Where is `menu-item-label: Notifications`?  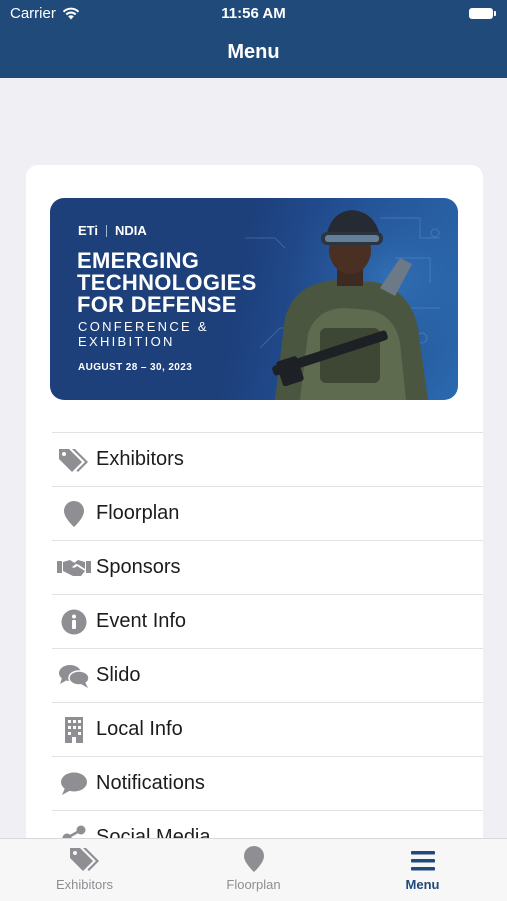 menu-item-label: Notifications is located at coordinates (150, 783).